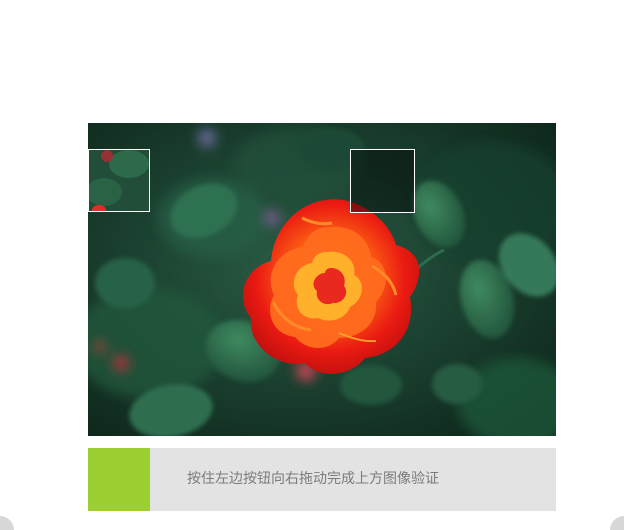 The height and width of the screenshot is (530, 624). What do you see at coordinates (382, 181) in the screenshot?
I see `captcha-puzzle-target-slot` at bounding box center [382, 181].